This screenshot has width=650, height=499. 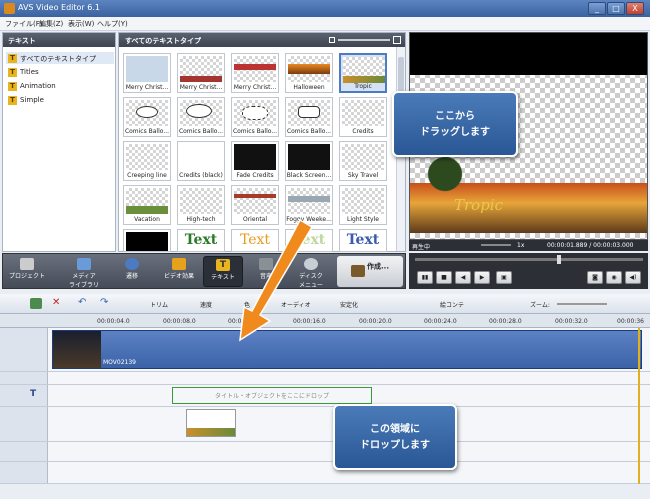 I want to click on effects-track, so click(x=325, y=378).